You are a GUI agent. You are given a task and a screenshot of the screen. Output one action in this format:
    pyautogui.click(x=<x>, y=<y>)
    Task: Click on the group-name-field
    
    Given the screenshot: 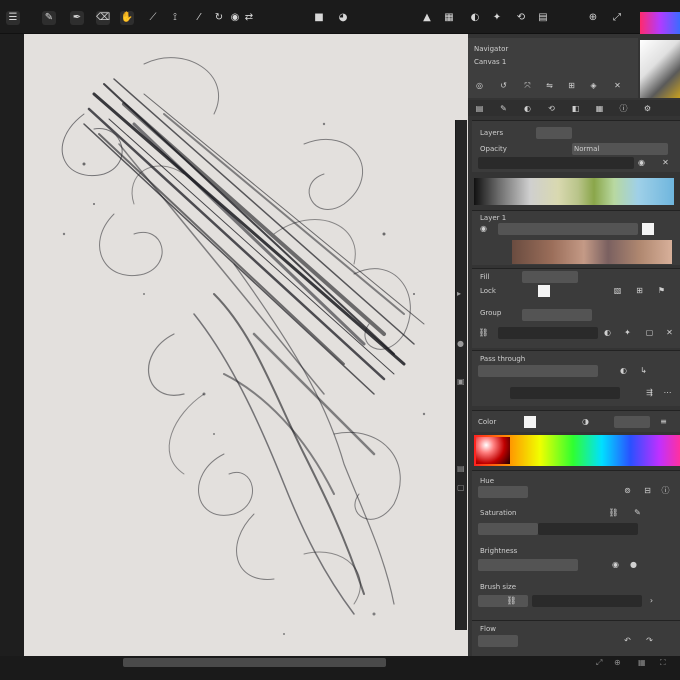 What is the action you would take?
    pyautogui.click(x=548, y=333)
    